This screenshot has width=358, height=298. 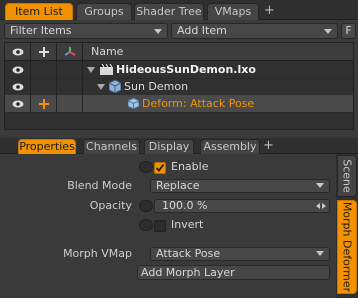 I want to click on list-row: Deform: Attack Pose, so click(x=179, y=104).